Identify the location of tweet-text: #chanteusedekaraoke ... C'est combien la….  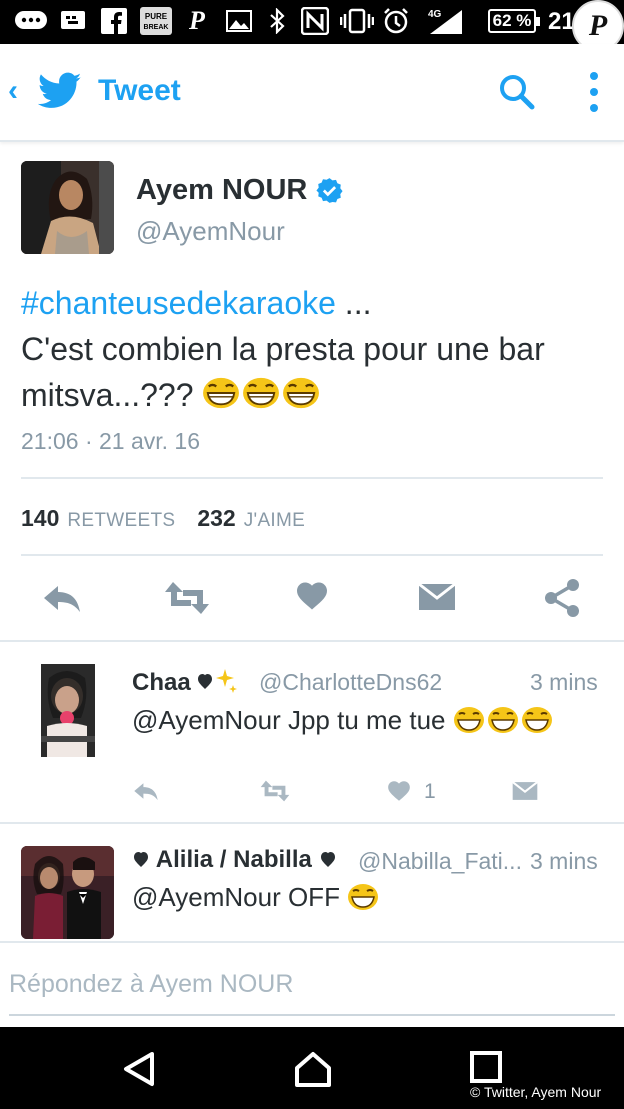
(316, 349).